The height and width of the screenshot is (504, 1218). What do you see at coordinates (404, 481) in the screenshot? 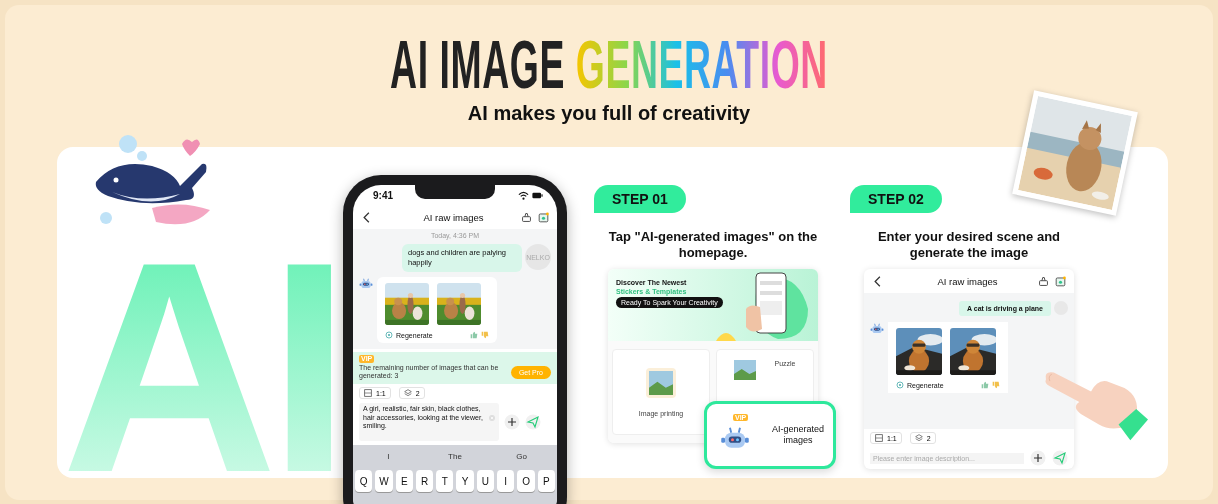
I see `keyboard-key: E` at bounding box center [404, 481].